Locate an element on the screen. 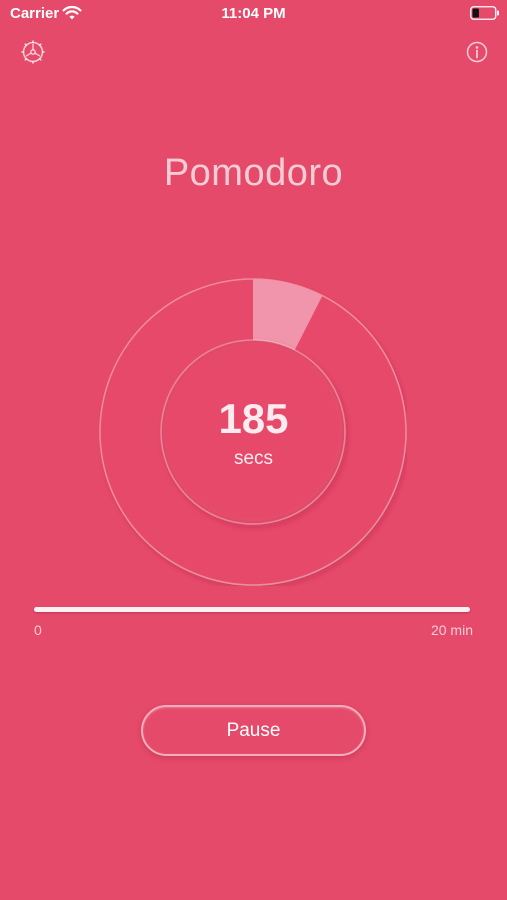  duration-slider is located at coordinates (252, 609).